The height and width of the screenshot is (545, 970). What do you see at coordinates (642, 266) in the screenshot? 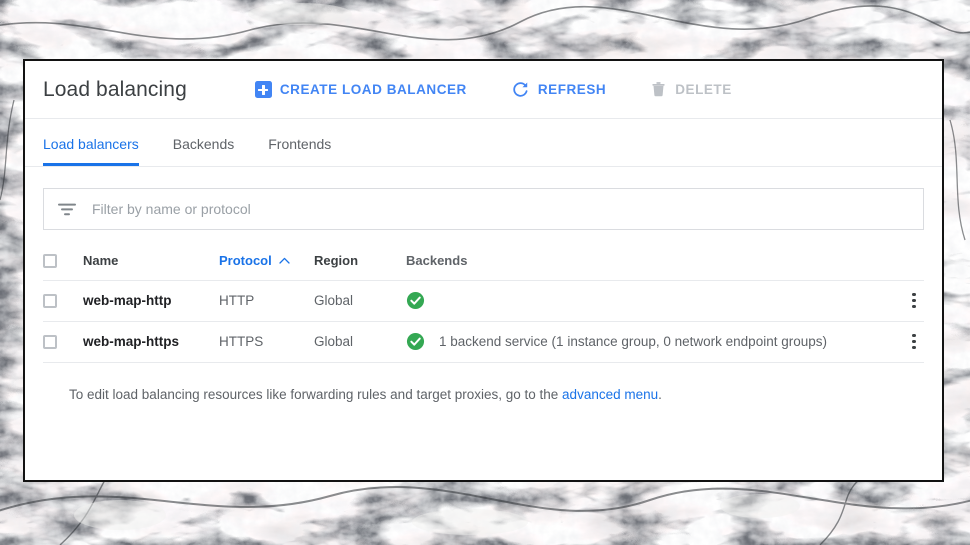
I see `column-header-backends: Backends` at bounding box center [642, 266].